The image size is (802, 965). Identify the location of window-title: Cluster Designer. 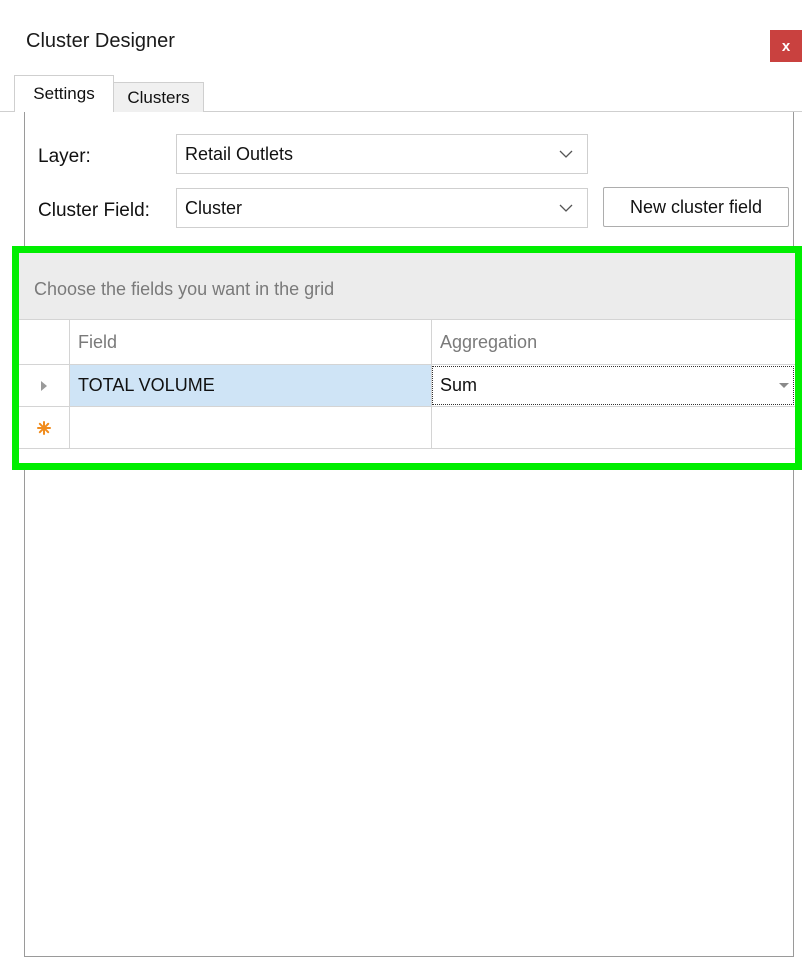
(100, 41).